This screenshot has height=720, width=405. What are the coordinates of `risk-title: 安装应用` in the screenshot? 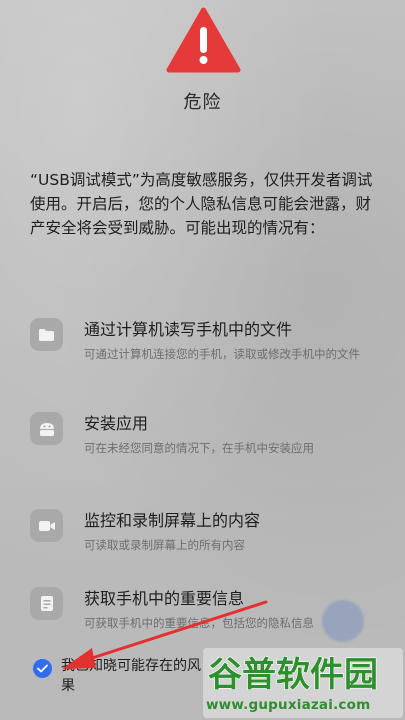 It's located at (116, 423).